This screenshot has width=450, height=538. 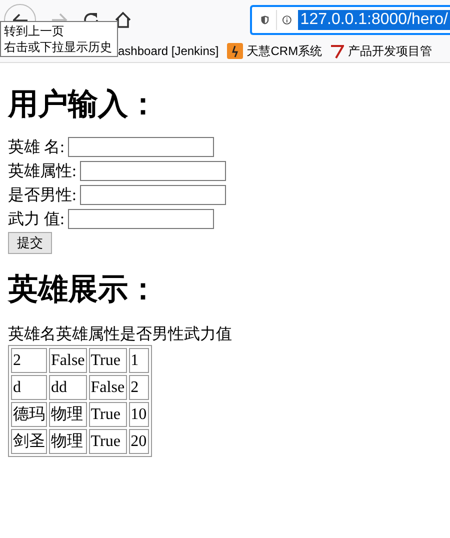 I want to click on table-cell: 剑圣, so click(x=29, y=441).